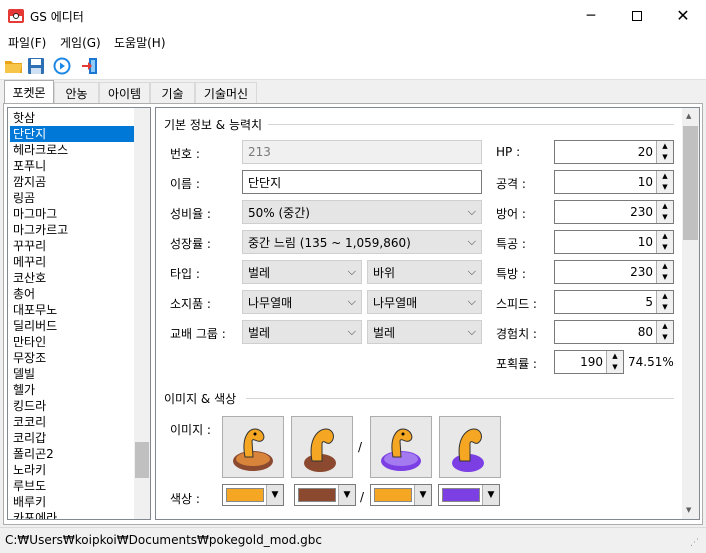 This screenshot has height=553, width=706. Describe the element at coordinates (322, 447) in the screenshot. I see `sprite-back-normal` at that location.